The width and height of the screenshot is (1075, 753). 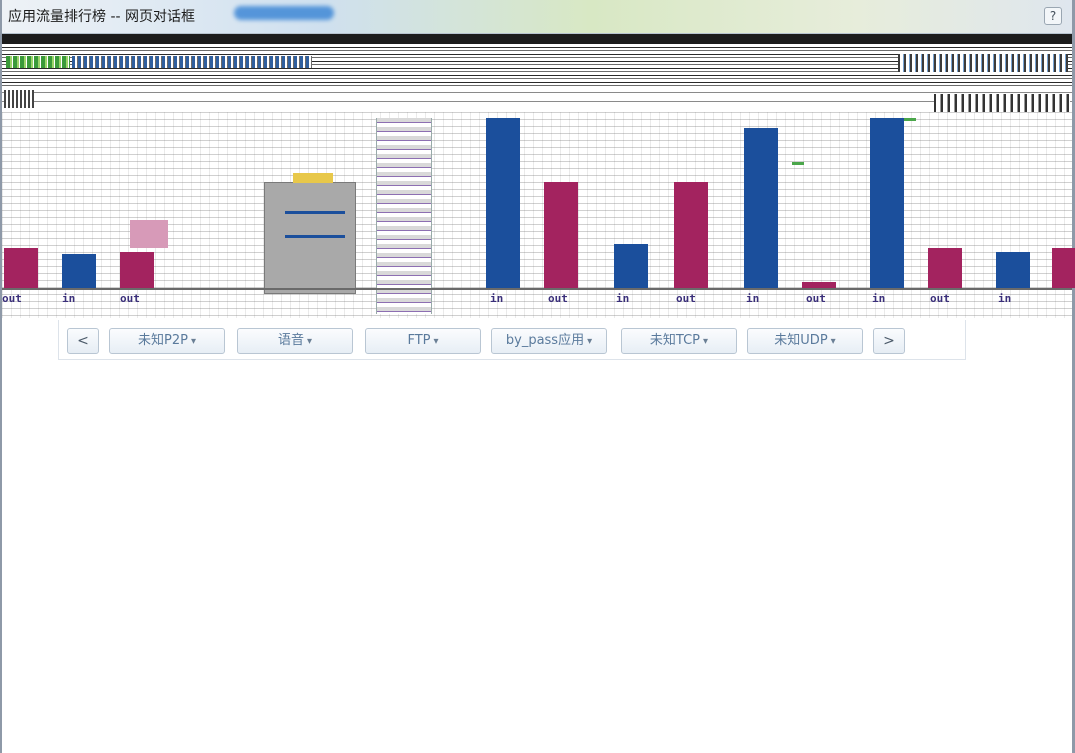 I want to click on chart-legend-list, so click(x=404, y=216).